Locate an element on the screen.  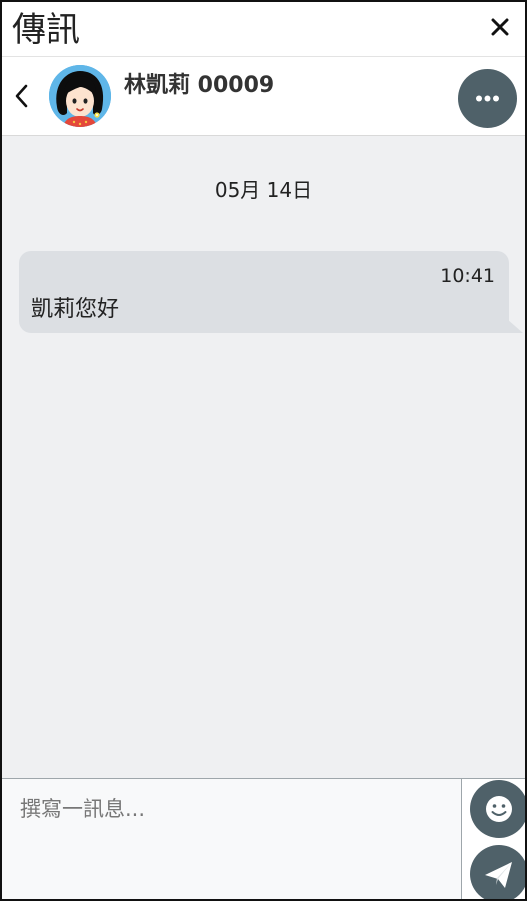
smiley-icon is located at coordinates (499, 809).